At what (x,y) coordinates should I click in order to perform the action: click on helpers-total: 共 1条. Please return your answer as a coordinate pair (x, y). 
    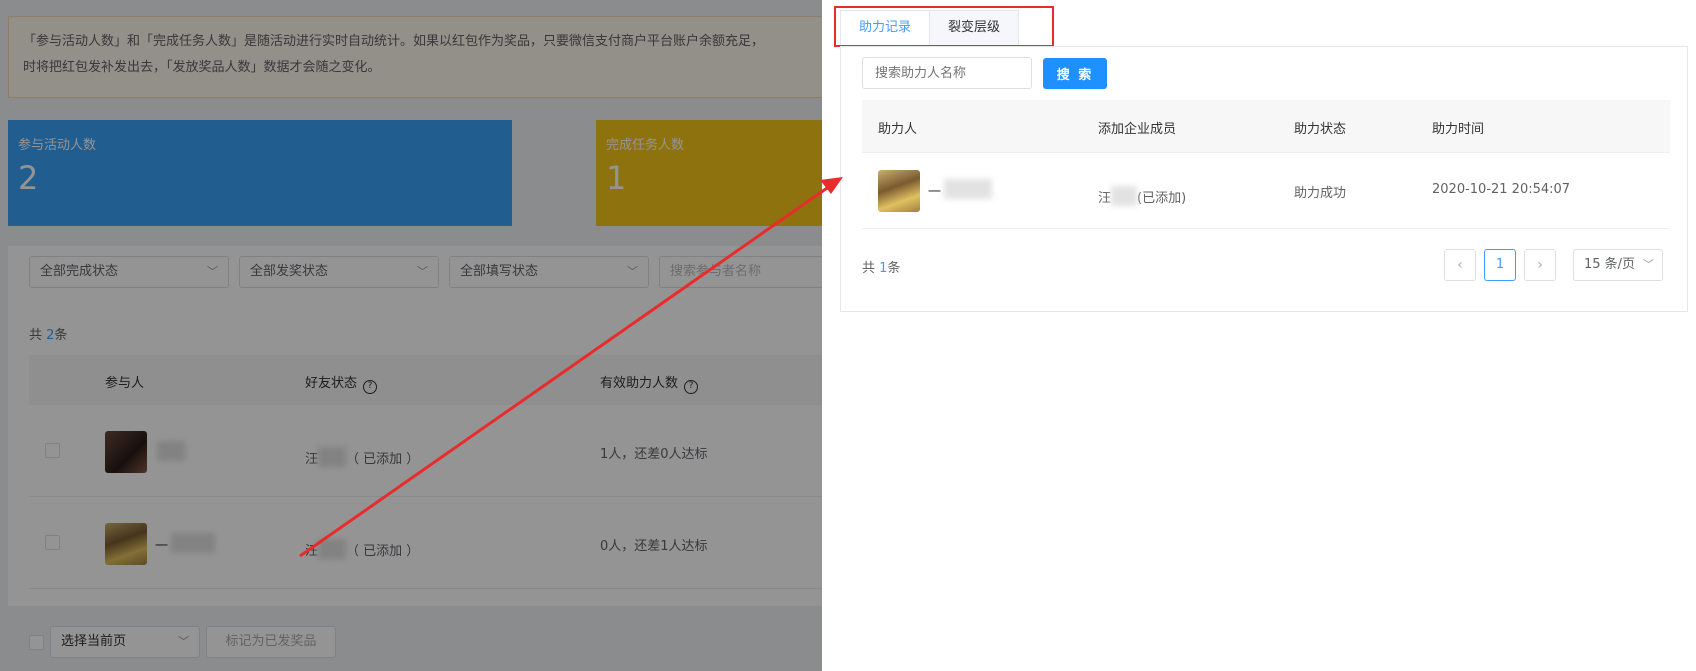
    Looking at the image, I should click on (881, 266).